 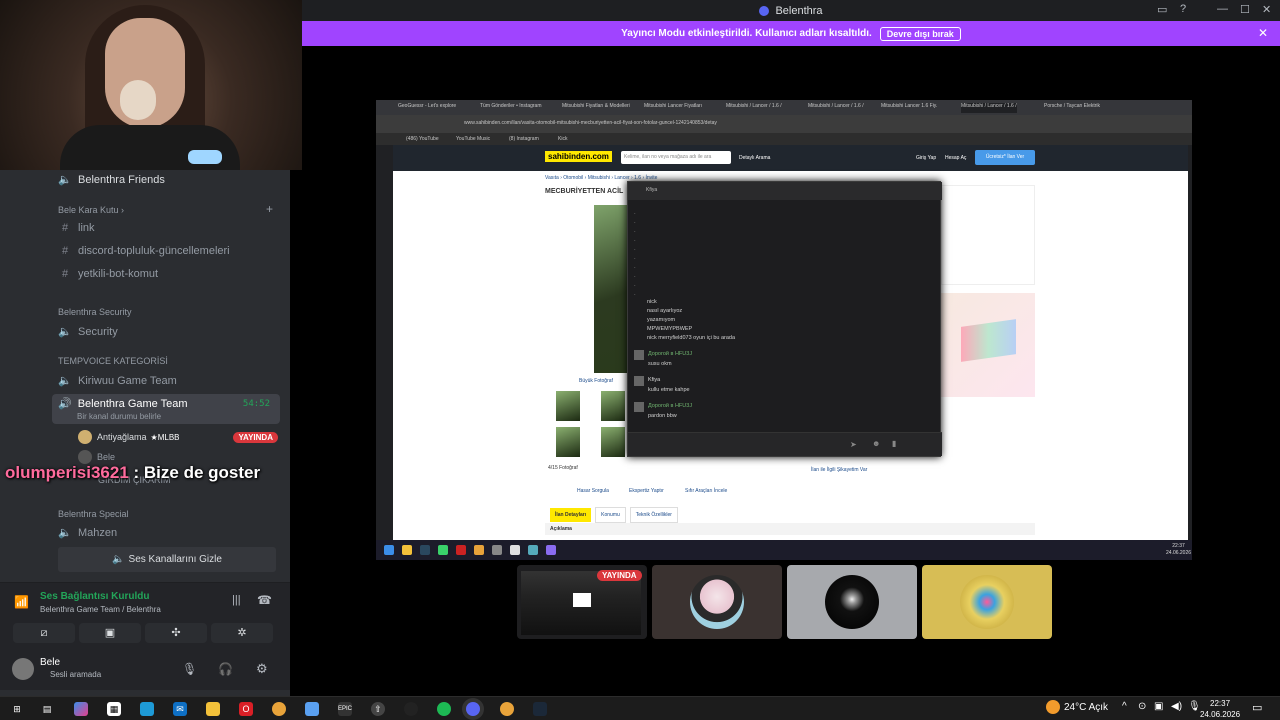 I want to click on opera-icon: O, so click(x=246, y=709).